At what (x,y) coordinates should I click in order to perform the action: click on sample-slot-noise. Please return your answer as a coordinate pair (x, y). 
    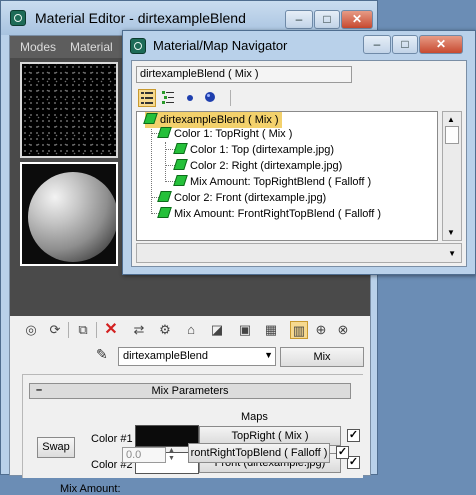
    Looking at the image, I should click on (69, 110).